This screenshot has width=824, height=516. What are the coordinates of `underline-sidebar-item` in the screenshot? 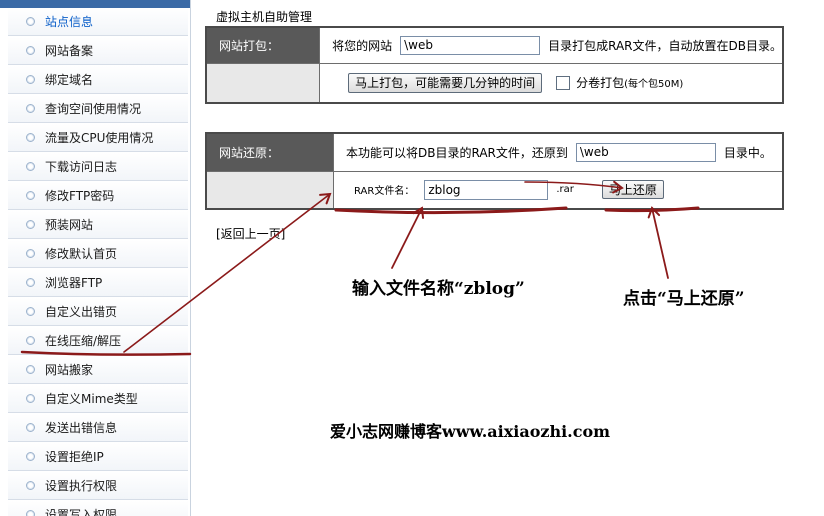 It's located at (106, 353).